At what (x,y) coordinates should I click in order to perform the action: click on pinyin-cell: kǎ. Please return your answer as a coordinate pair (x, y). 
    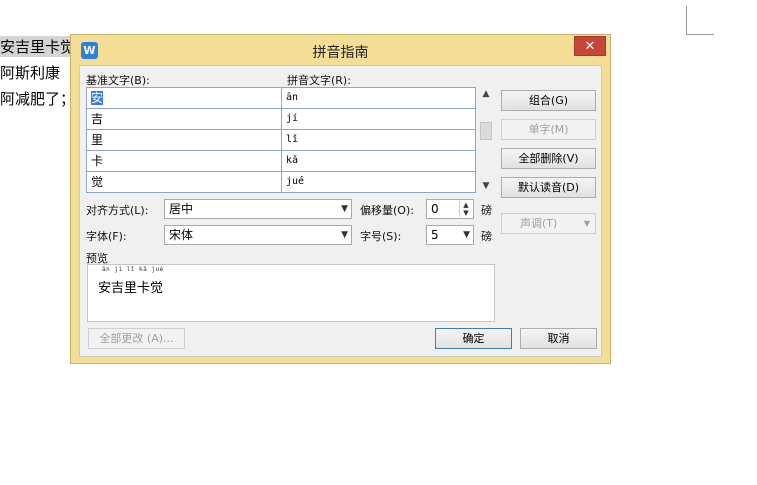
    Looking at the image, I should click on (378, 161).